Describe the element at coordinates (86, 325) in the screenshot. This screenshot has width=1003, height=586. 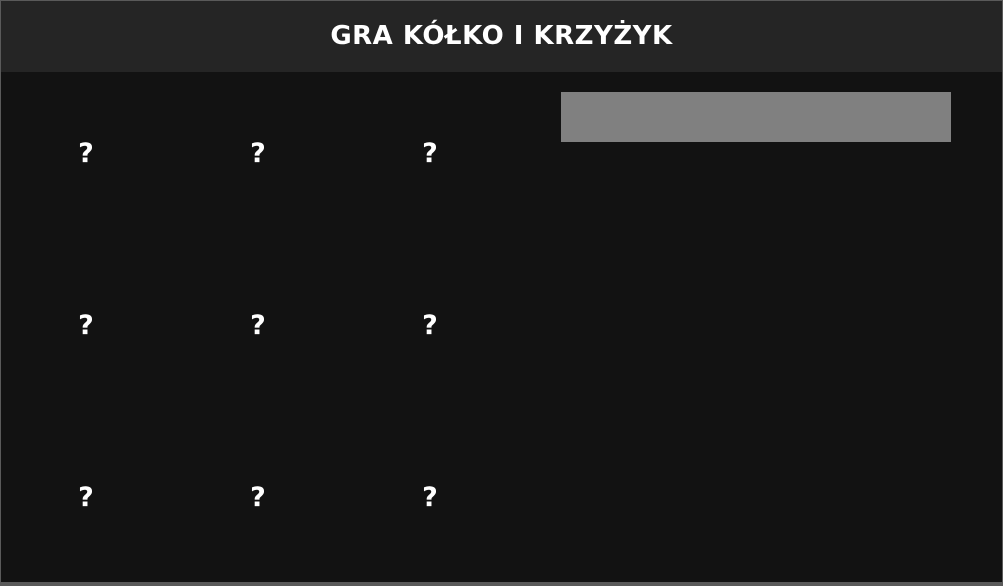
I see `board-cell-4: ?` at that location.